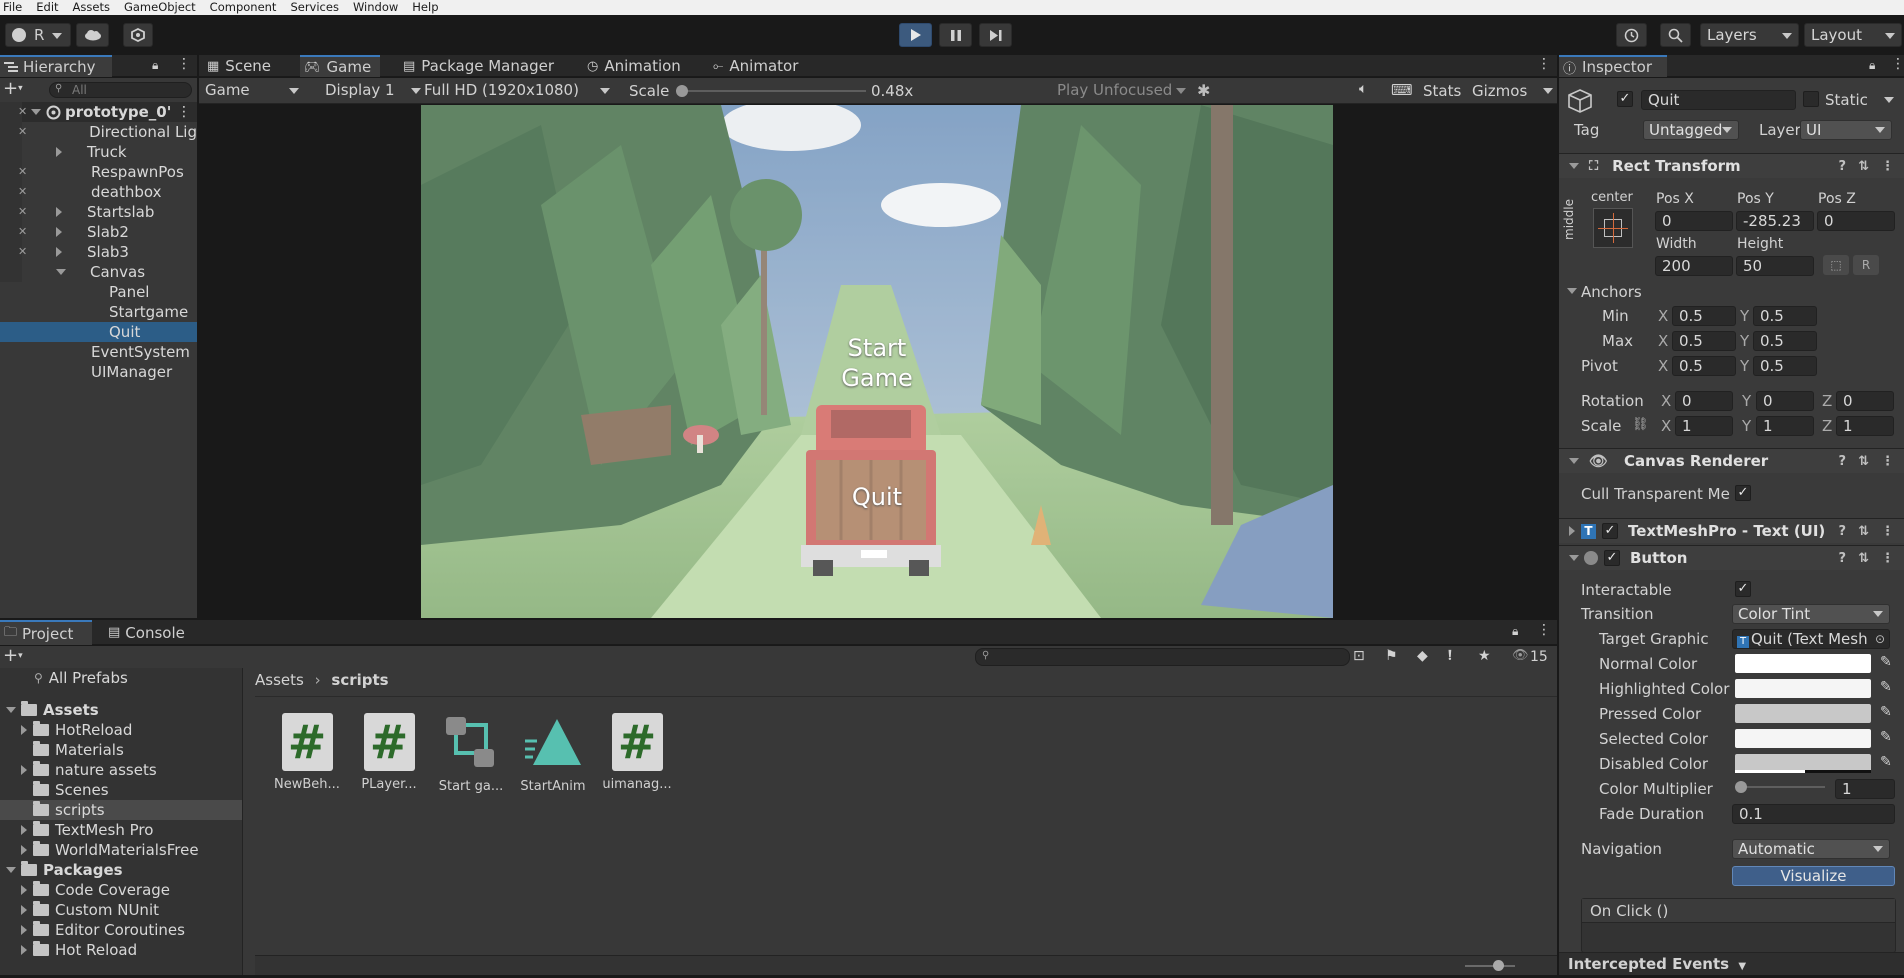 Image resolution: width=1904 pixels, height=978 pixels. Describe the element at coordinates (877, 363) in the screenshot. I see `start-game-text: Start Game` at that location.